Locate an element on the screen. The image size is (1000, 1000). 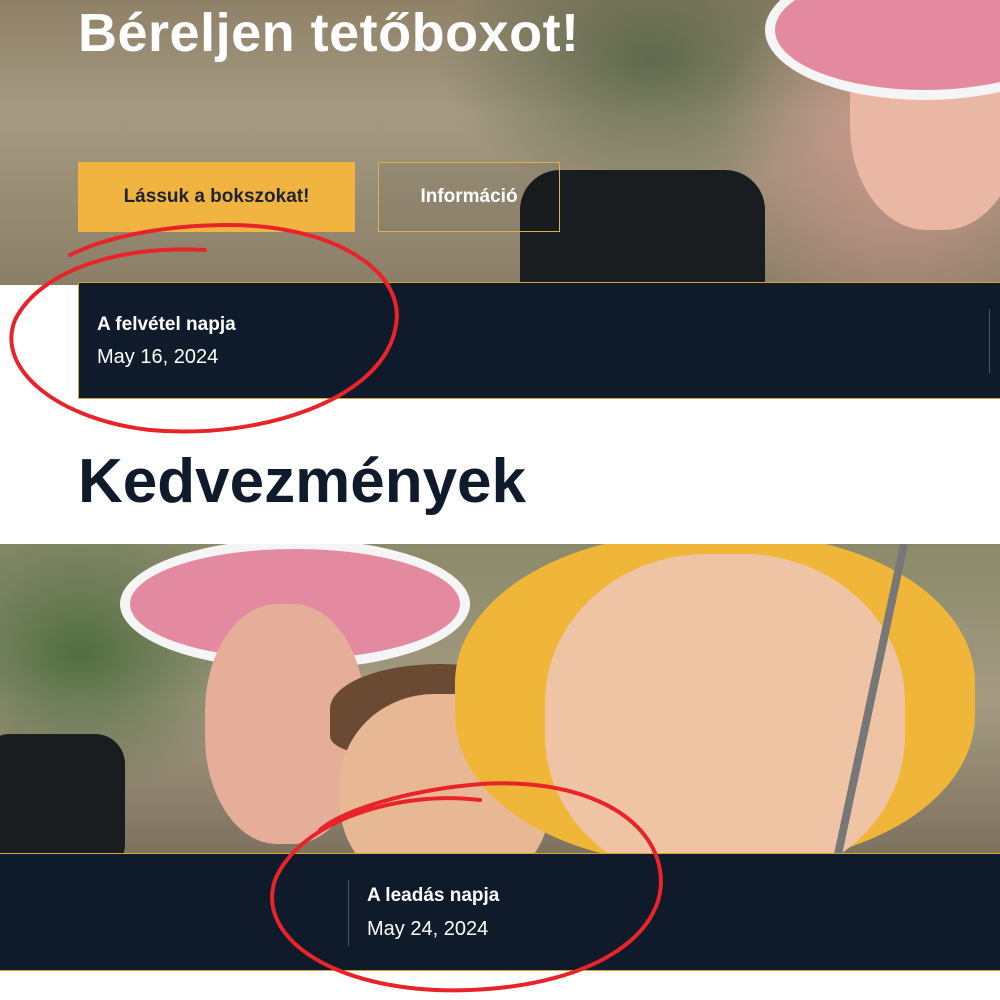
pickup-date-label: A felvétel napja is located at coordinates (166, 324).